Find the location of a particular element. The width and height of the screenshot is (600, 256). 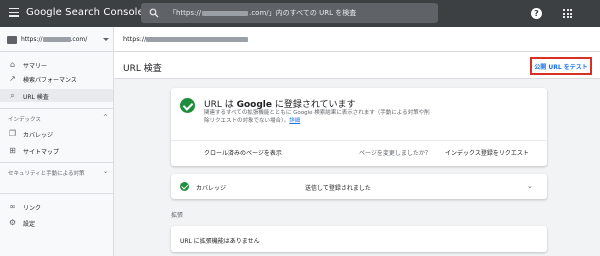

sidebar-item-coverage: ❐ カバレッジ is located at coordinates (56, 133).